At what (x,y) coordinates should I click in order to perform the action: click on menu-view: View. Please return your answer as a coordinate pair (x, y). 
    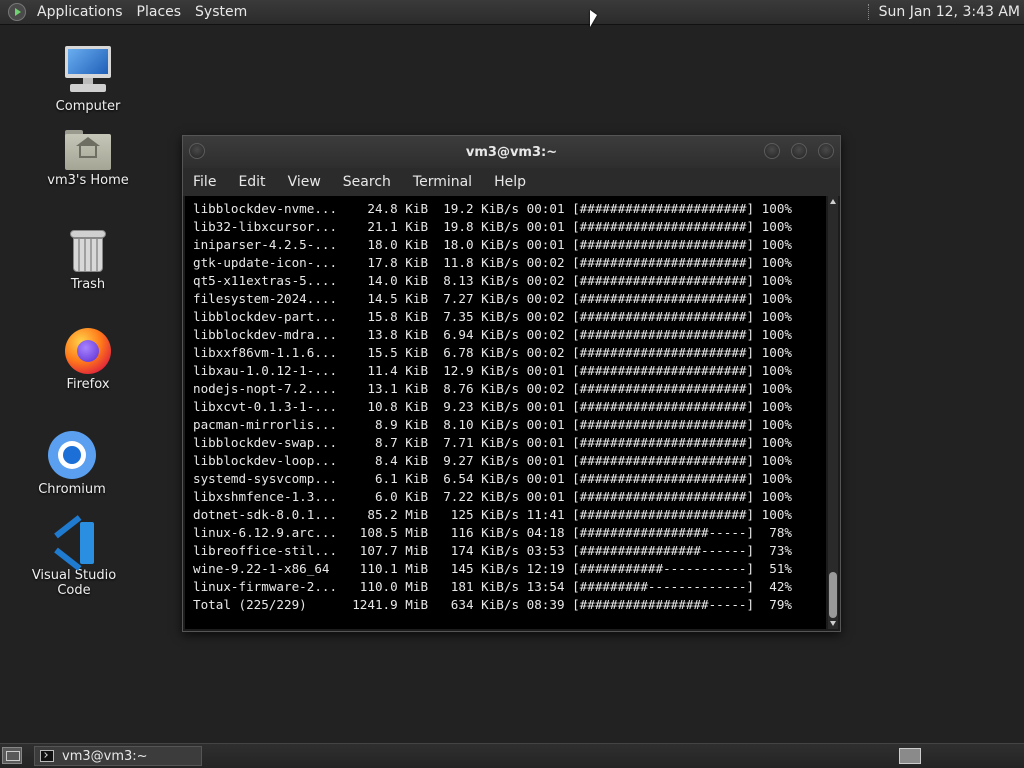
    Looking at the image, I should click on (304, 182).